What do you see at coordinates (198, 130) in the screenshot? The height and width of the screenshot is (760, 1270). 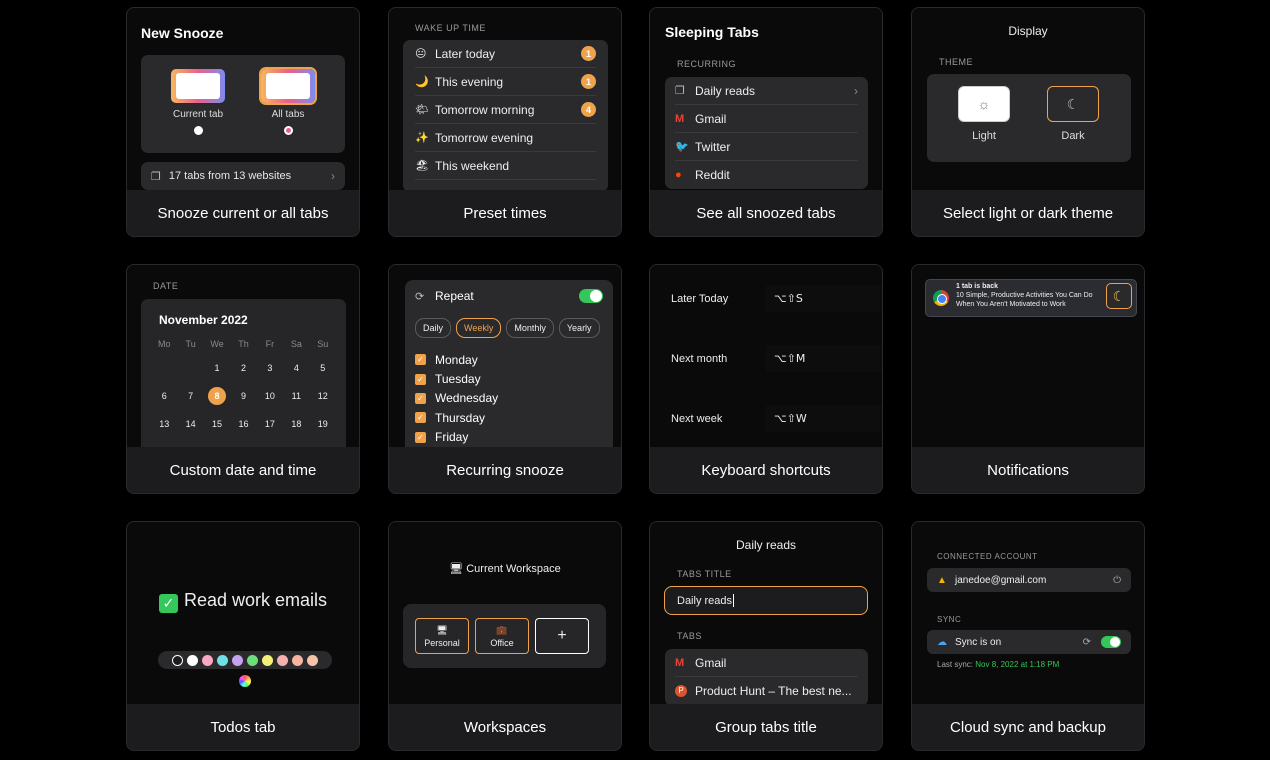 I see `current-tab-radio` at bounding box center [198, 130].